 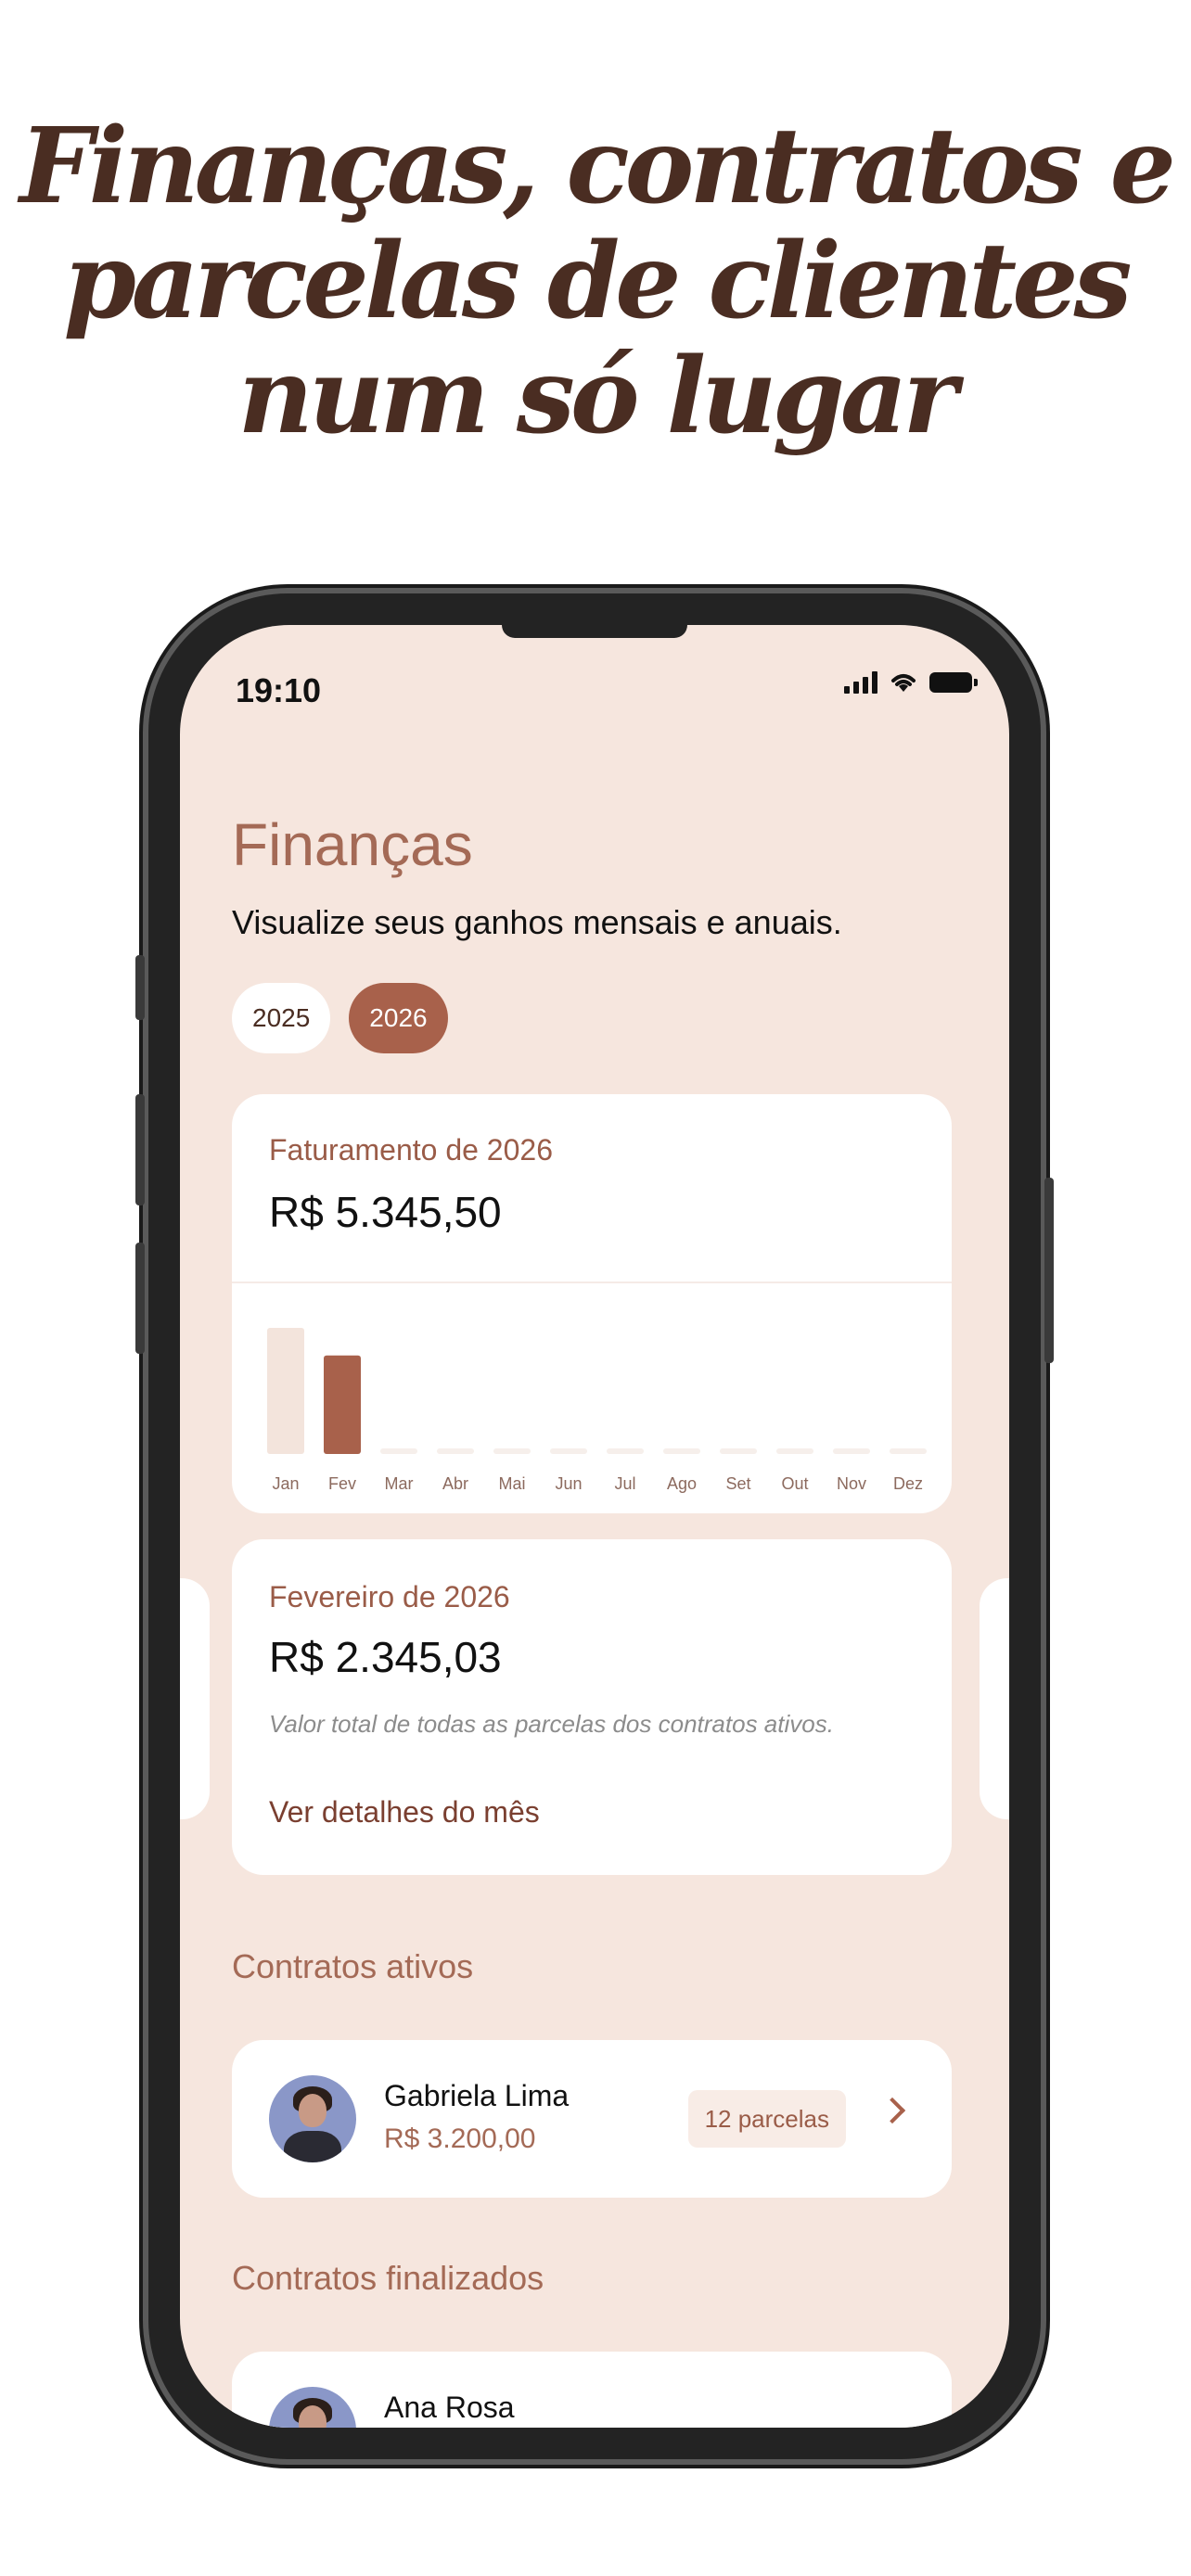 I want to click on signal-icon, so click(x=860, y=682).